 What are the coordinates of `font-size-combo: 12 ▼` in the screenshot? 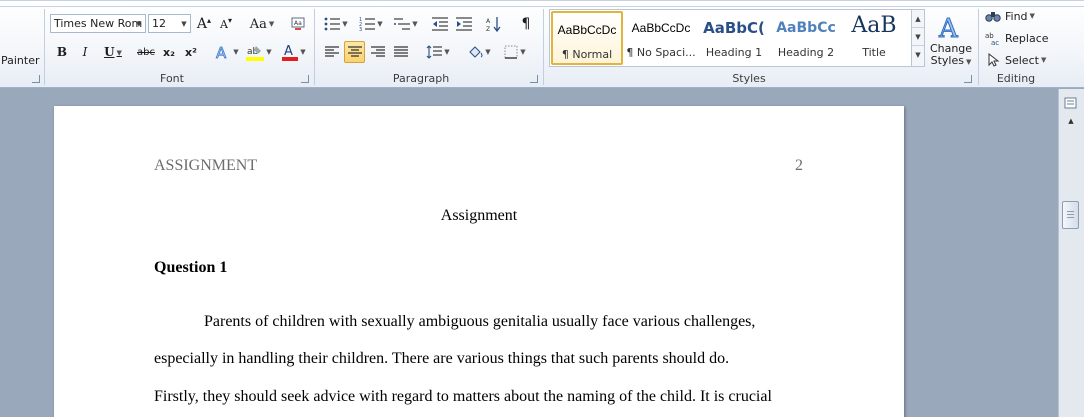 It's located at (169, 23).